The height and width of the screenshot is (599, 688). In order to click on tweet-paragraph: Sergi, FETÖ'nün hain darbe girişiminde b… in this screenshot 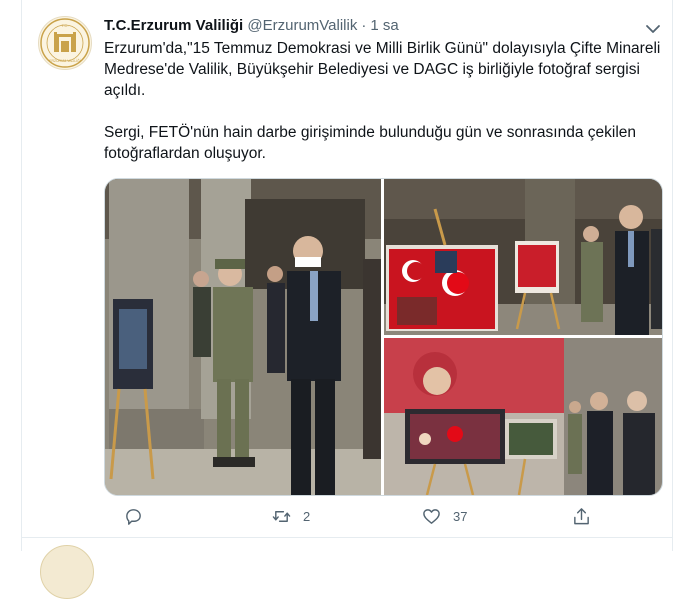, I will do `click(370, 143)`.